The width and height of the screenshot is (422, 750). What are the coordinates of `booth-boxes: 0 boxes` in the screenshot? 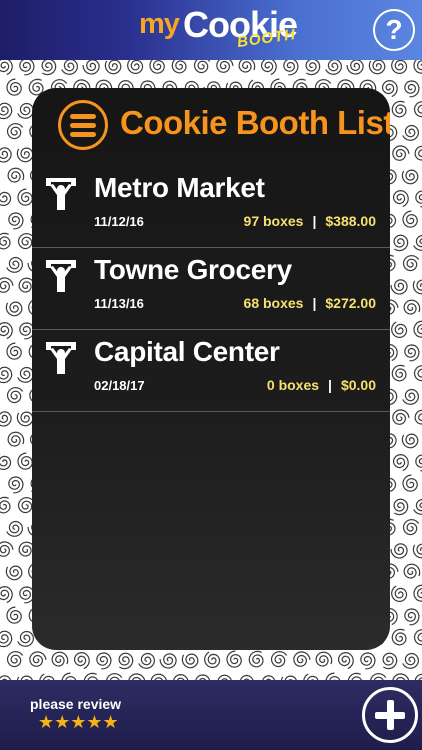 It's located at (293, 385).